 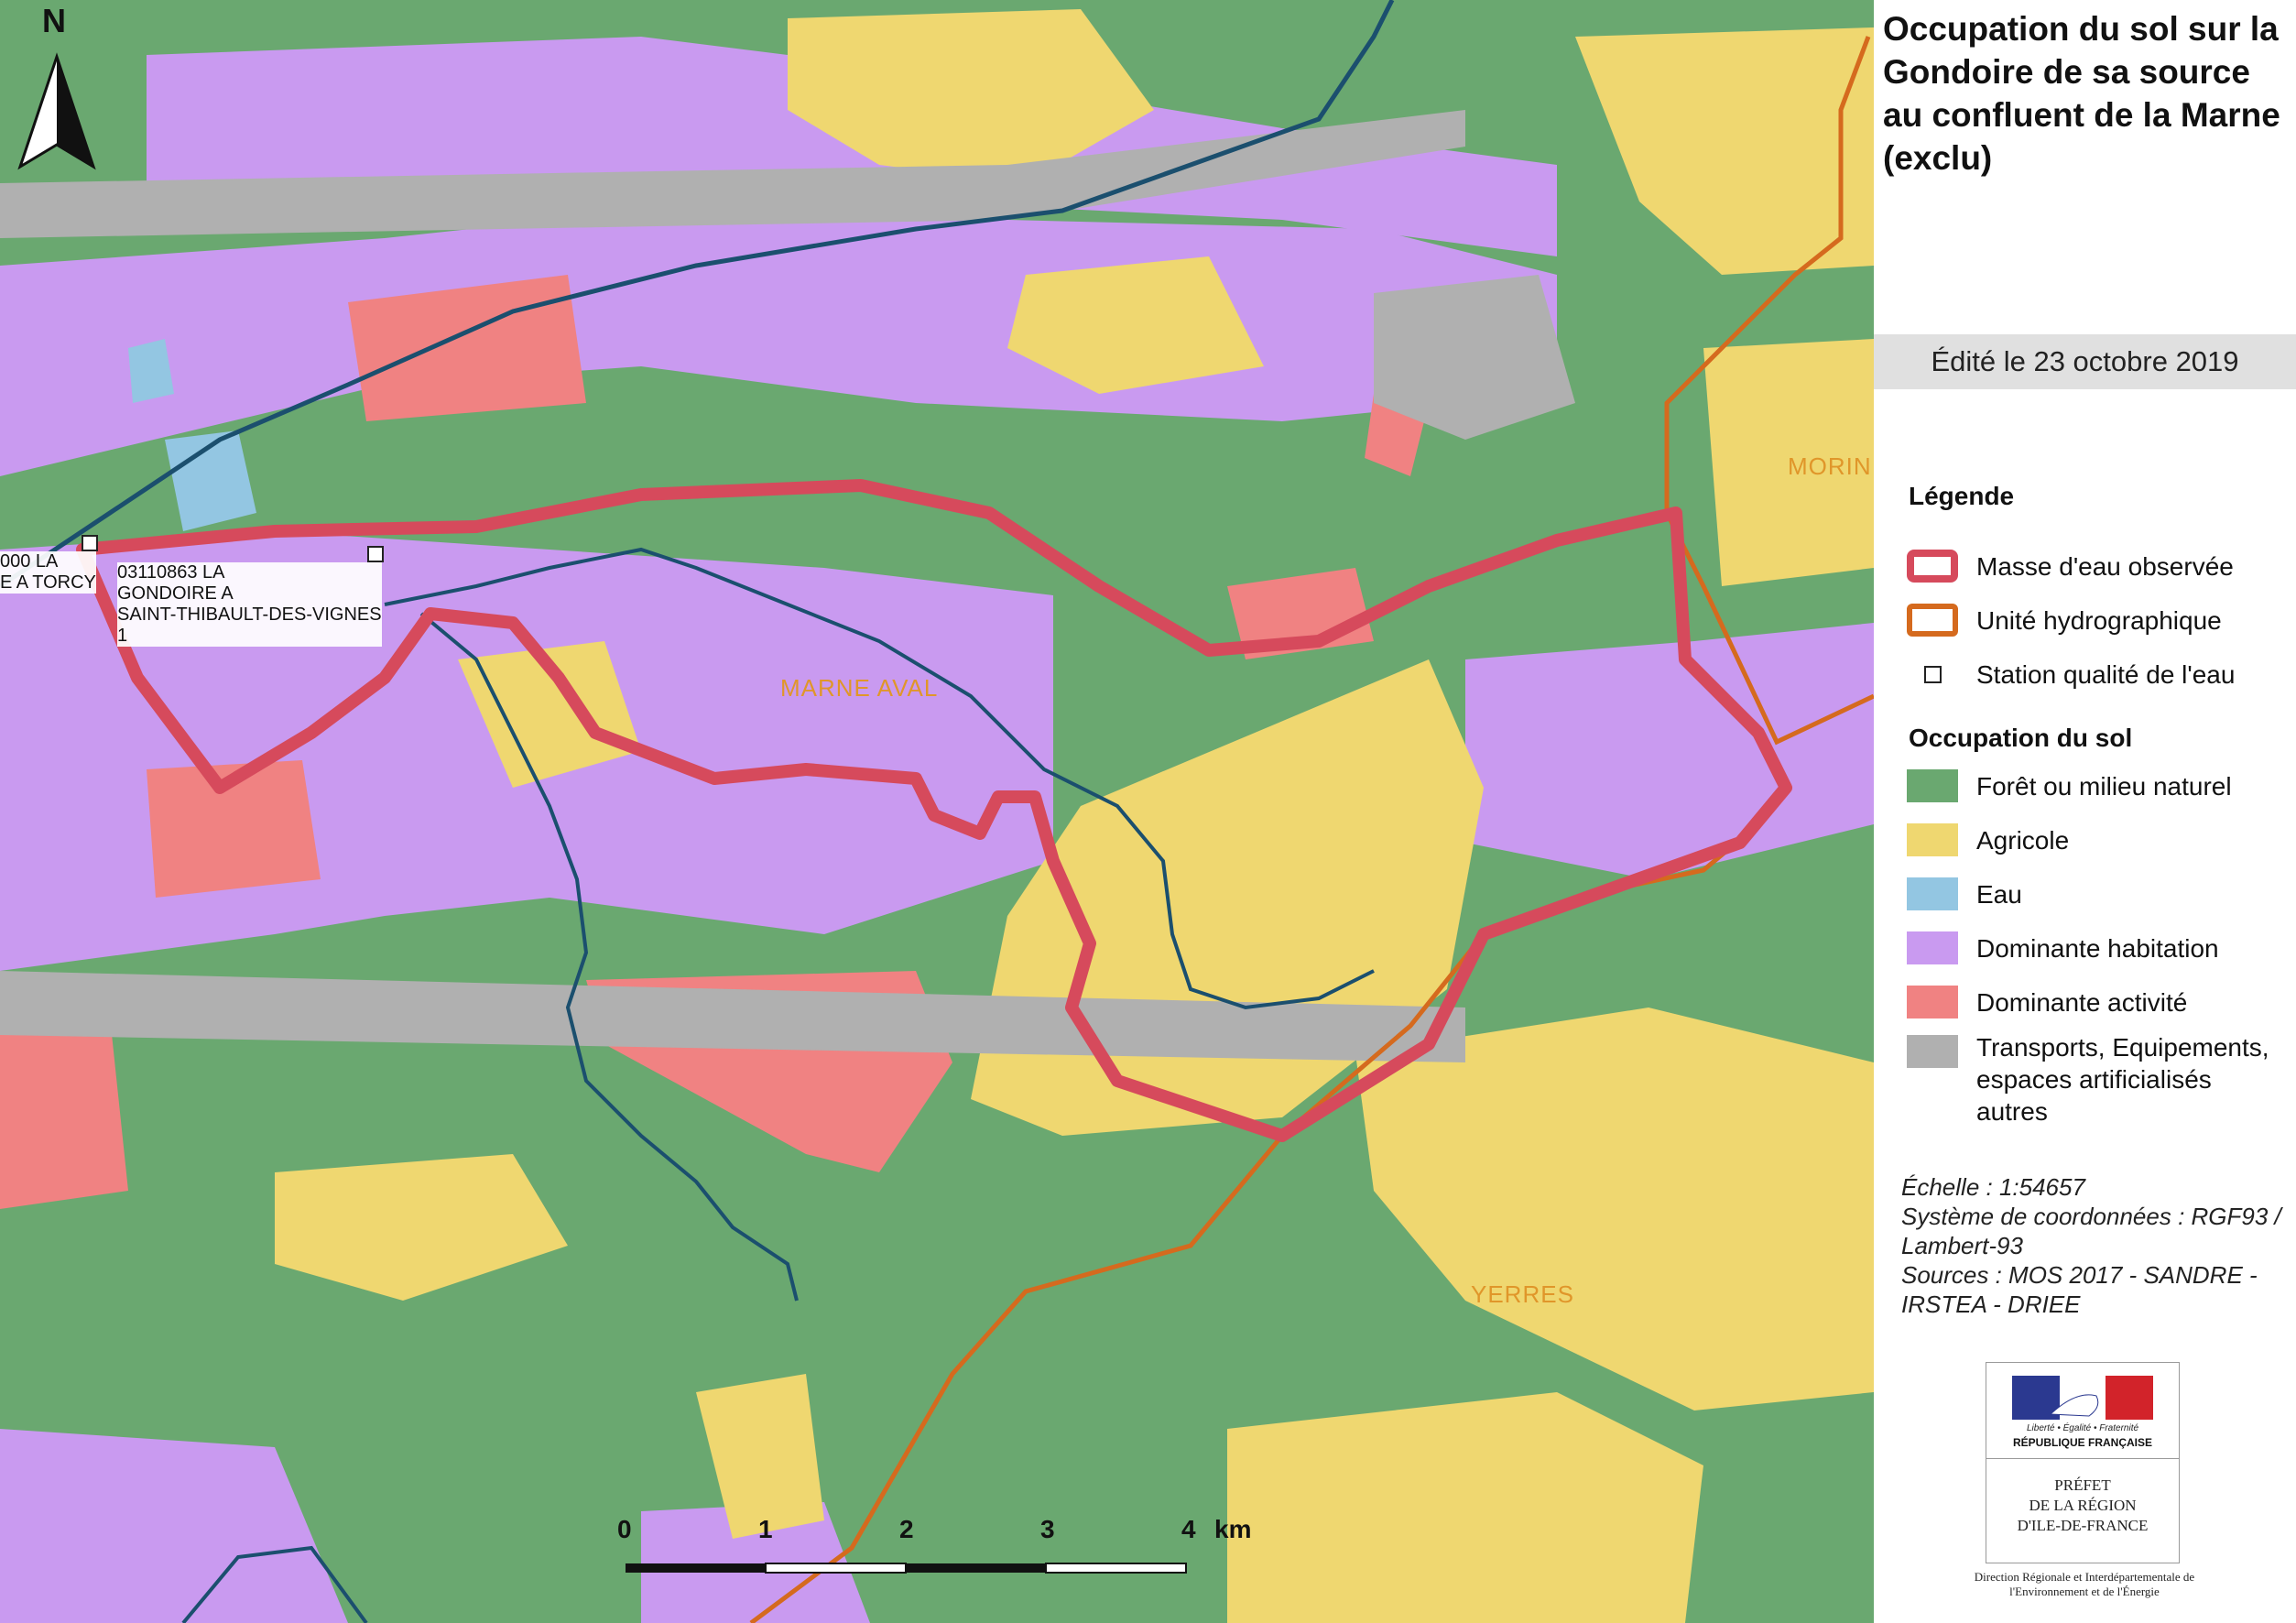 I want to click on scale-tick-label: 2, so click(x=906, y=1529).